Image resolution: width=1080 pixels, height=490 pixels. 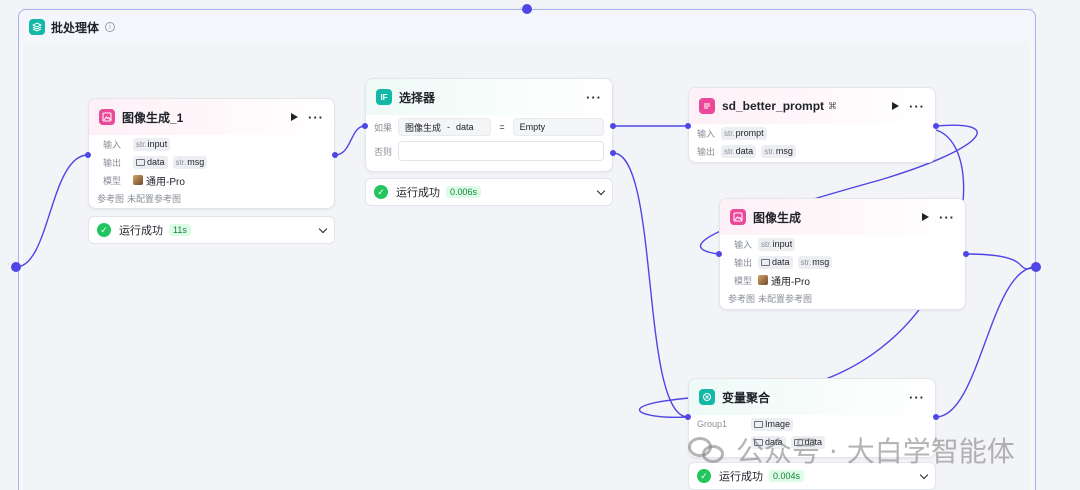 I want to click on ref-label: 参考图, so click(x=111, y=198).